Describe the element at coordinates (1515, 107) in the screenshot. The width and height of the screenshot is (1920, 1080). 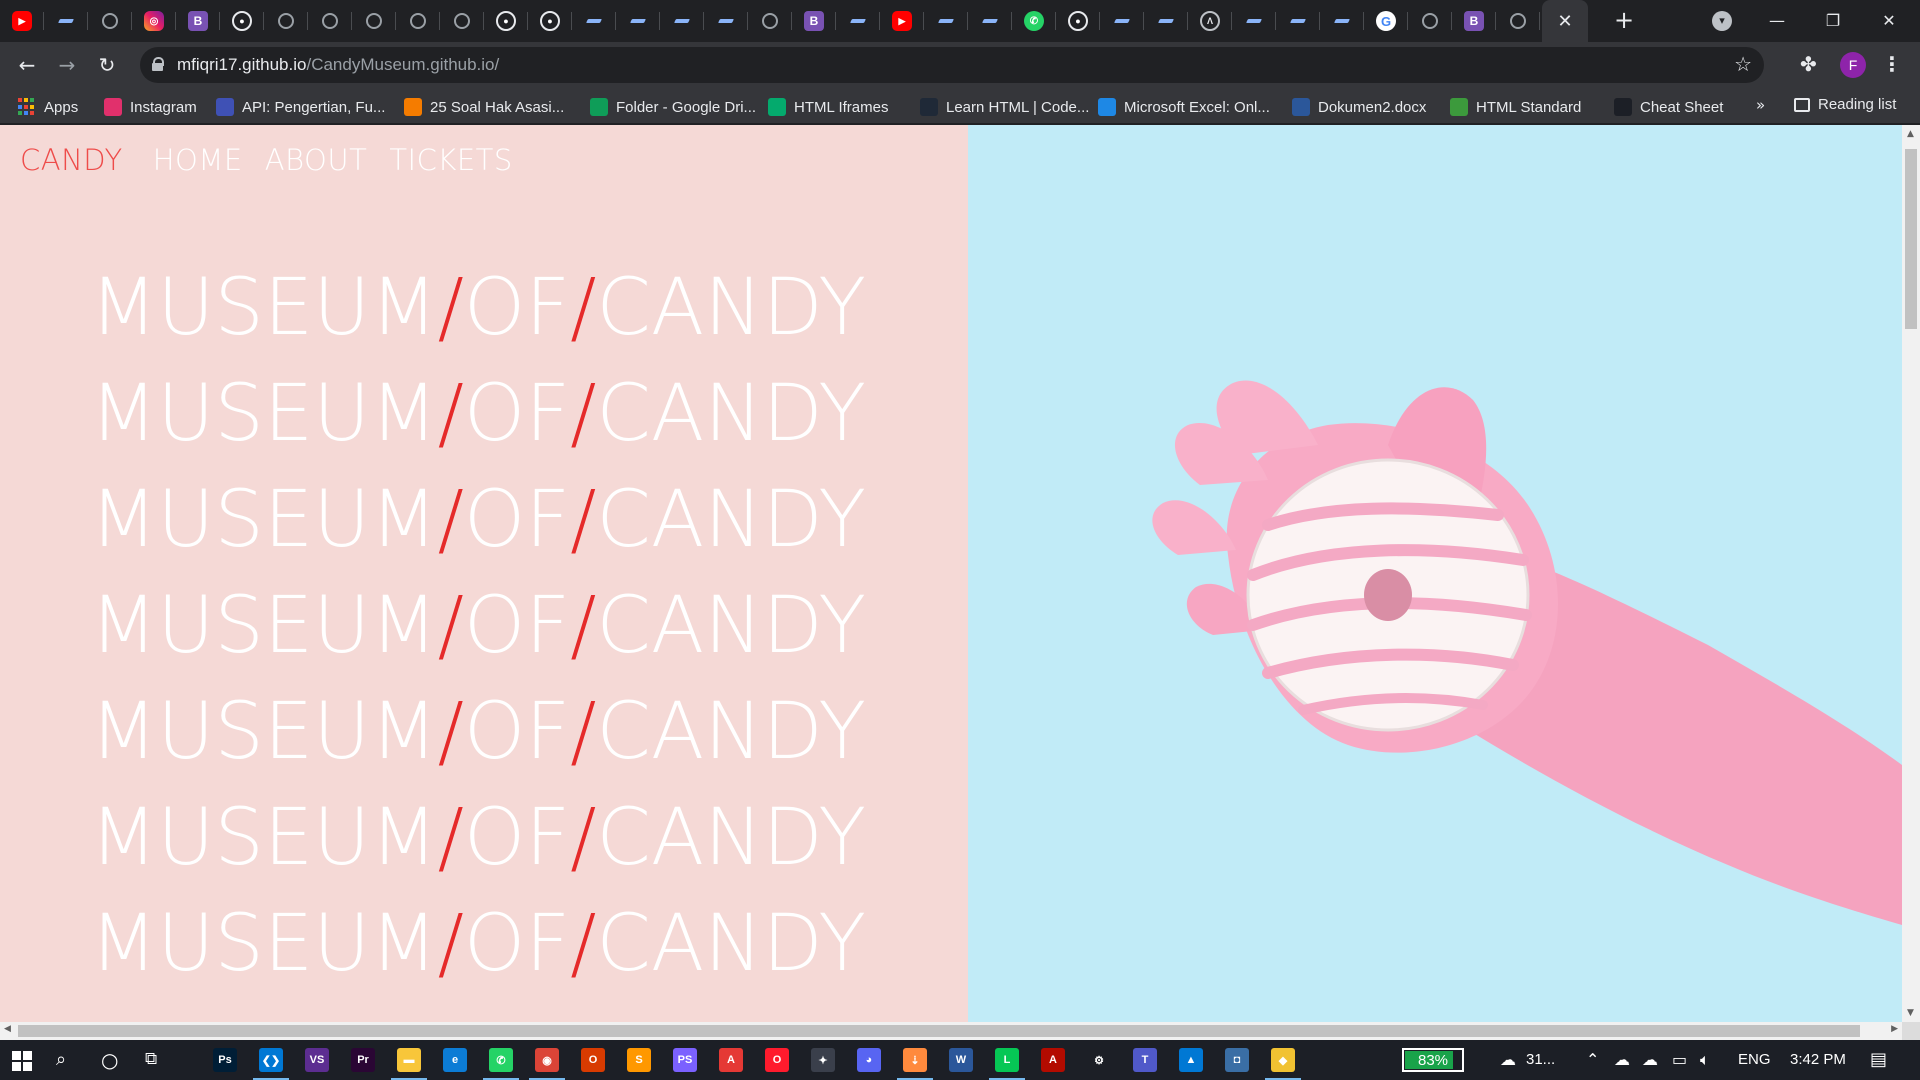
I see `bookmark-item: HTML Standard` at that location.